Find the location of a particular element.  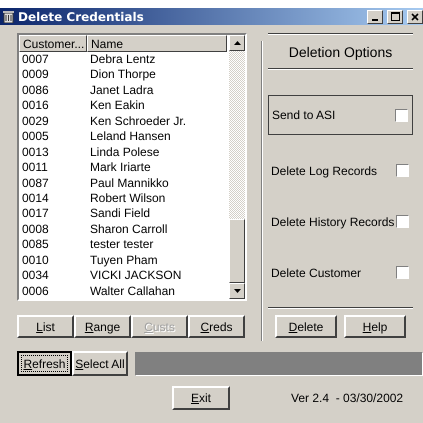

scroll-thumb is located at coordinates (237, 251).